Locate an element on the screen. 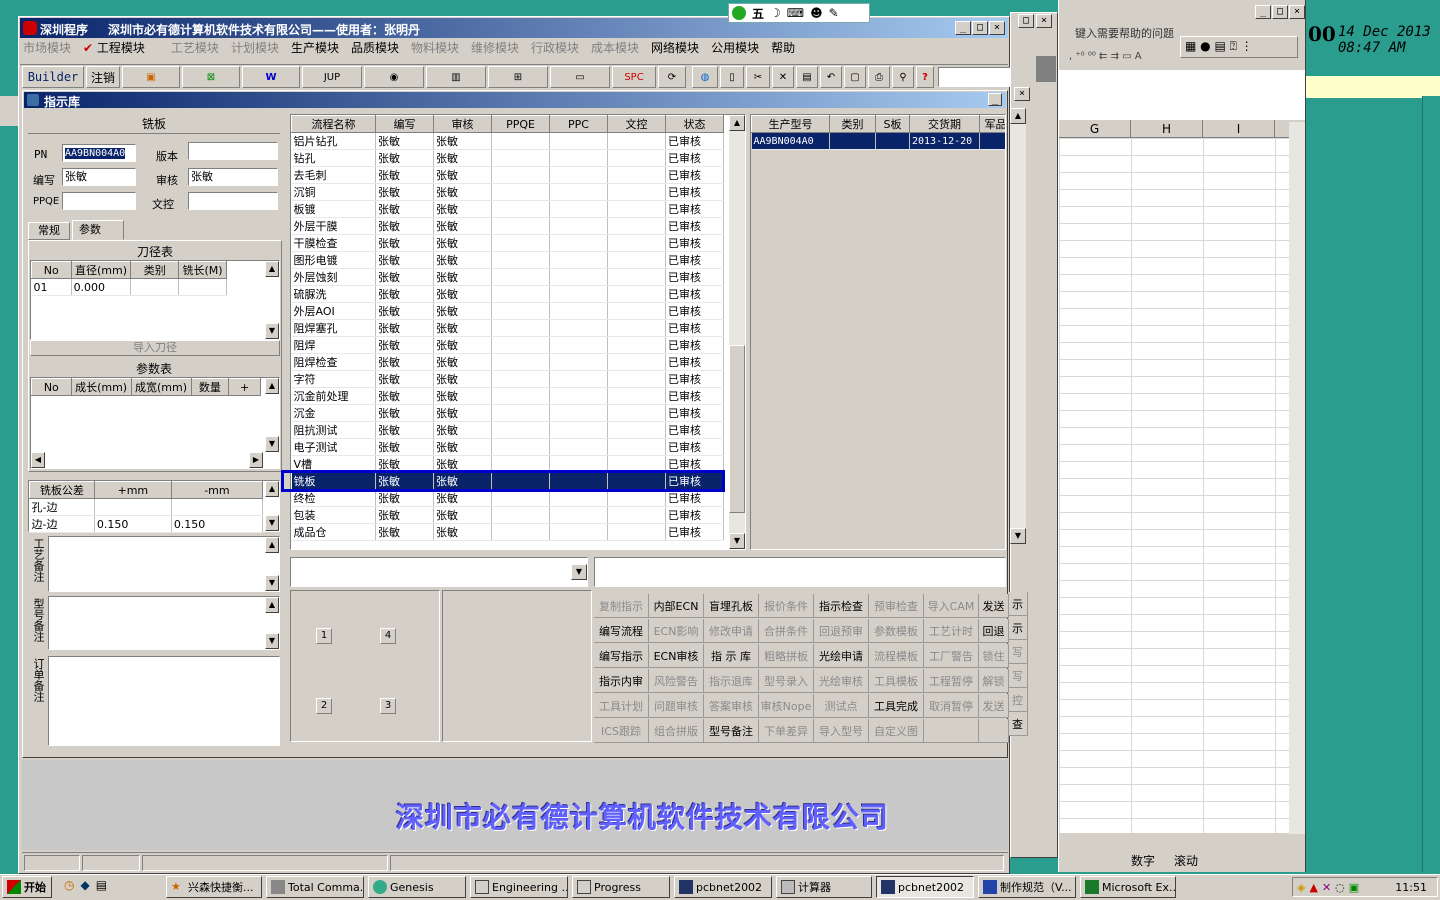 The width and height of the screenshot is (1440, 900). tool-col-type: 类别 is located at coordinates (155, 270).